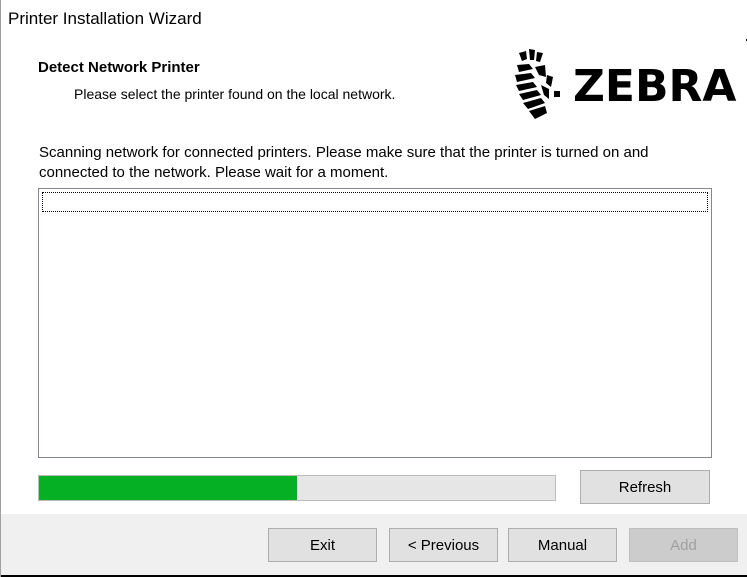 The width and height of the screenshot is (747, 577). I want to click on zebra-wordmark: ZEBRA, so click(654, 86).